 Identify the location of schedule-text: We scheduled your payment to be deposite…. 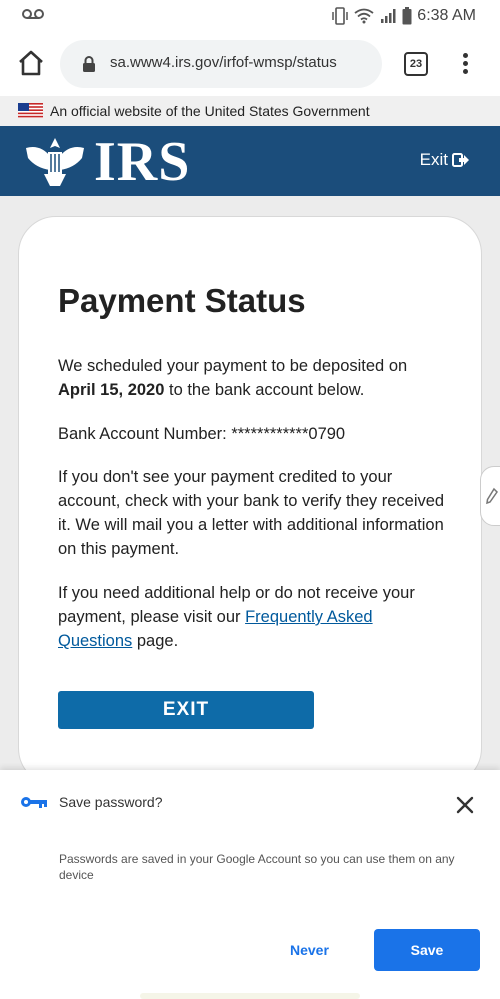
(233, 366).